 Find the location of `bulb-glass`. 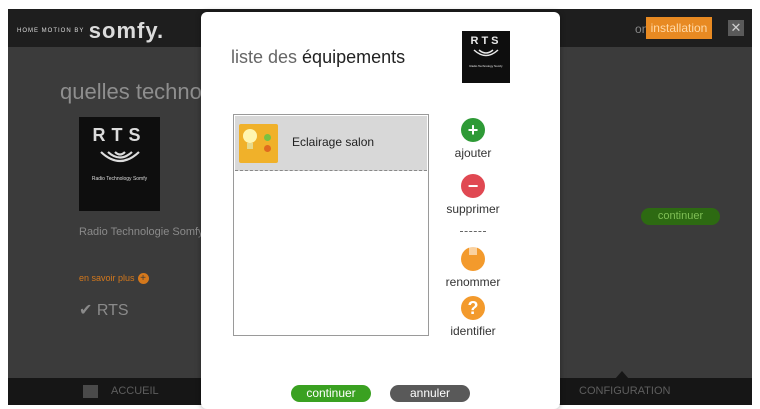

bulb-glass is located at coordinates (250, 136).